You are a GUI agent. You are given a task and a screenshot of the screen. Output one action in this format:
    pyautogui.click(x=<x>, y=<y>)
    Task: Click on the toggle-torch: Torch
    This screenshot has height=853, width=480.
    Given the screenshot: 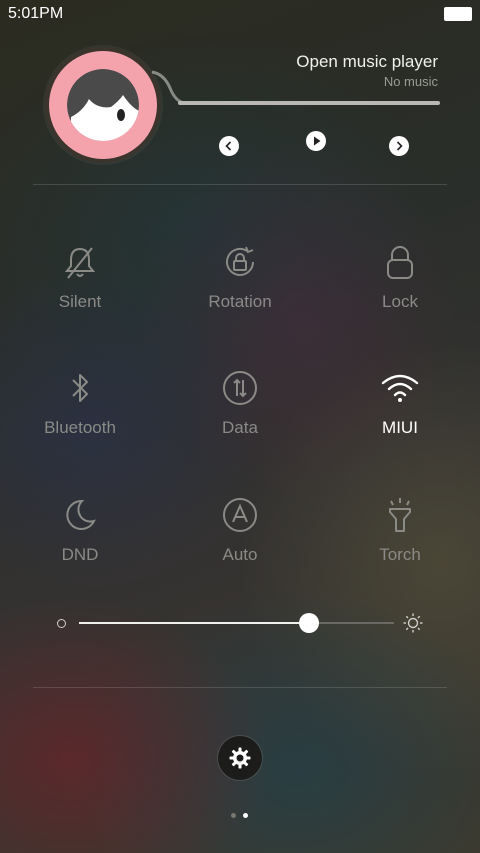 What is the action you would take?
    pyautogui.click(x=400, y=540)
    